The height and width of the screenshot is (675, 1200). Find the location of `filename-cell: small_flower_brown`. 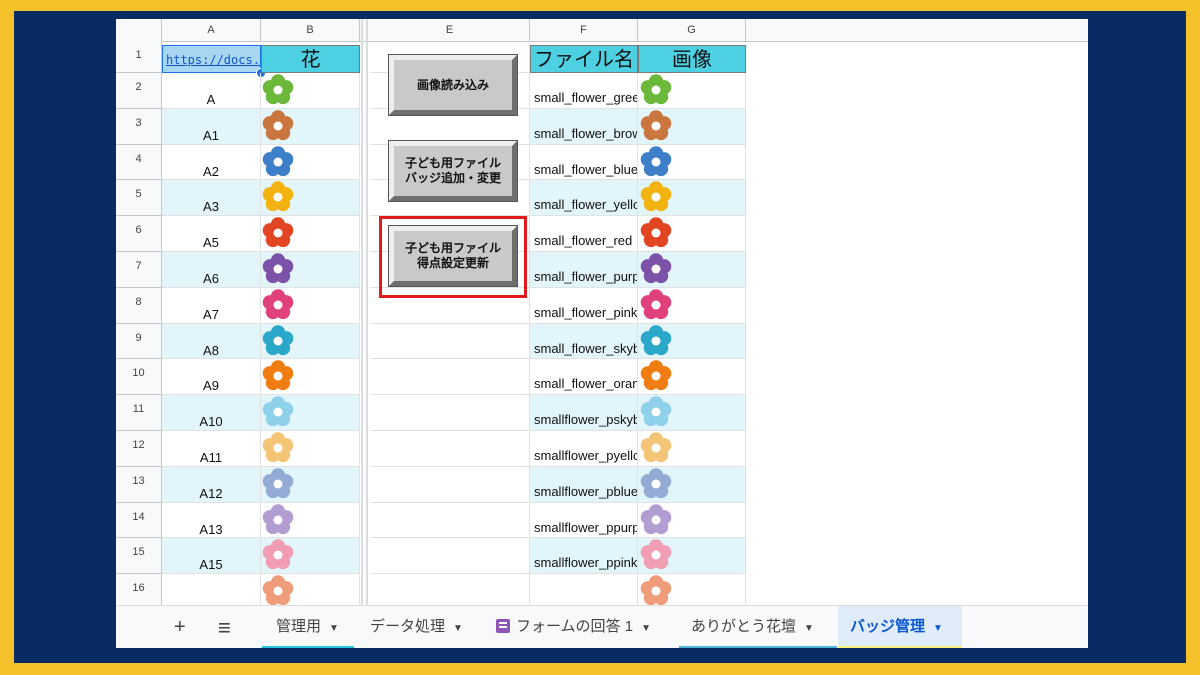

filename-cell: small_flower_brown is located at coordinates (584, 126).